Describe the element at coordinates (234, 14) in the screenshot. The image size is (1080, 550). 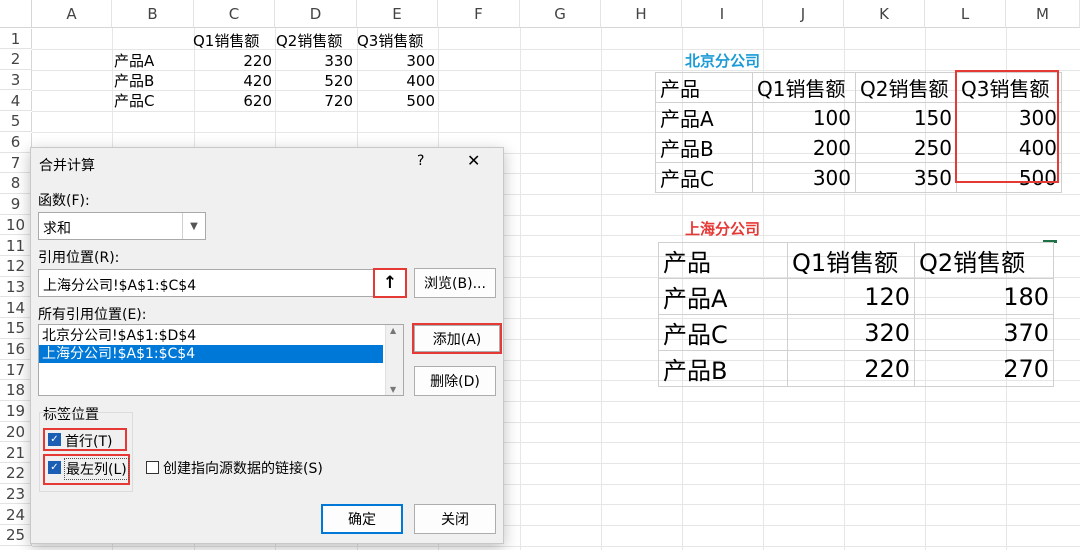
I see `column-header-c: C` at that location.